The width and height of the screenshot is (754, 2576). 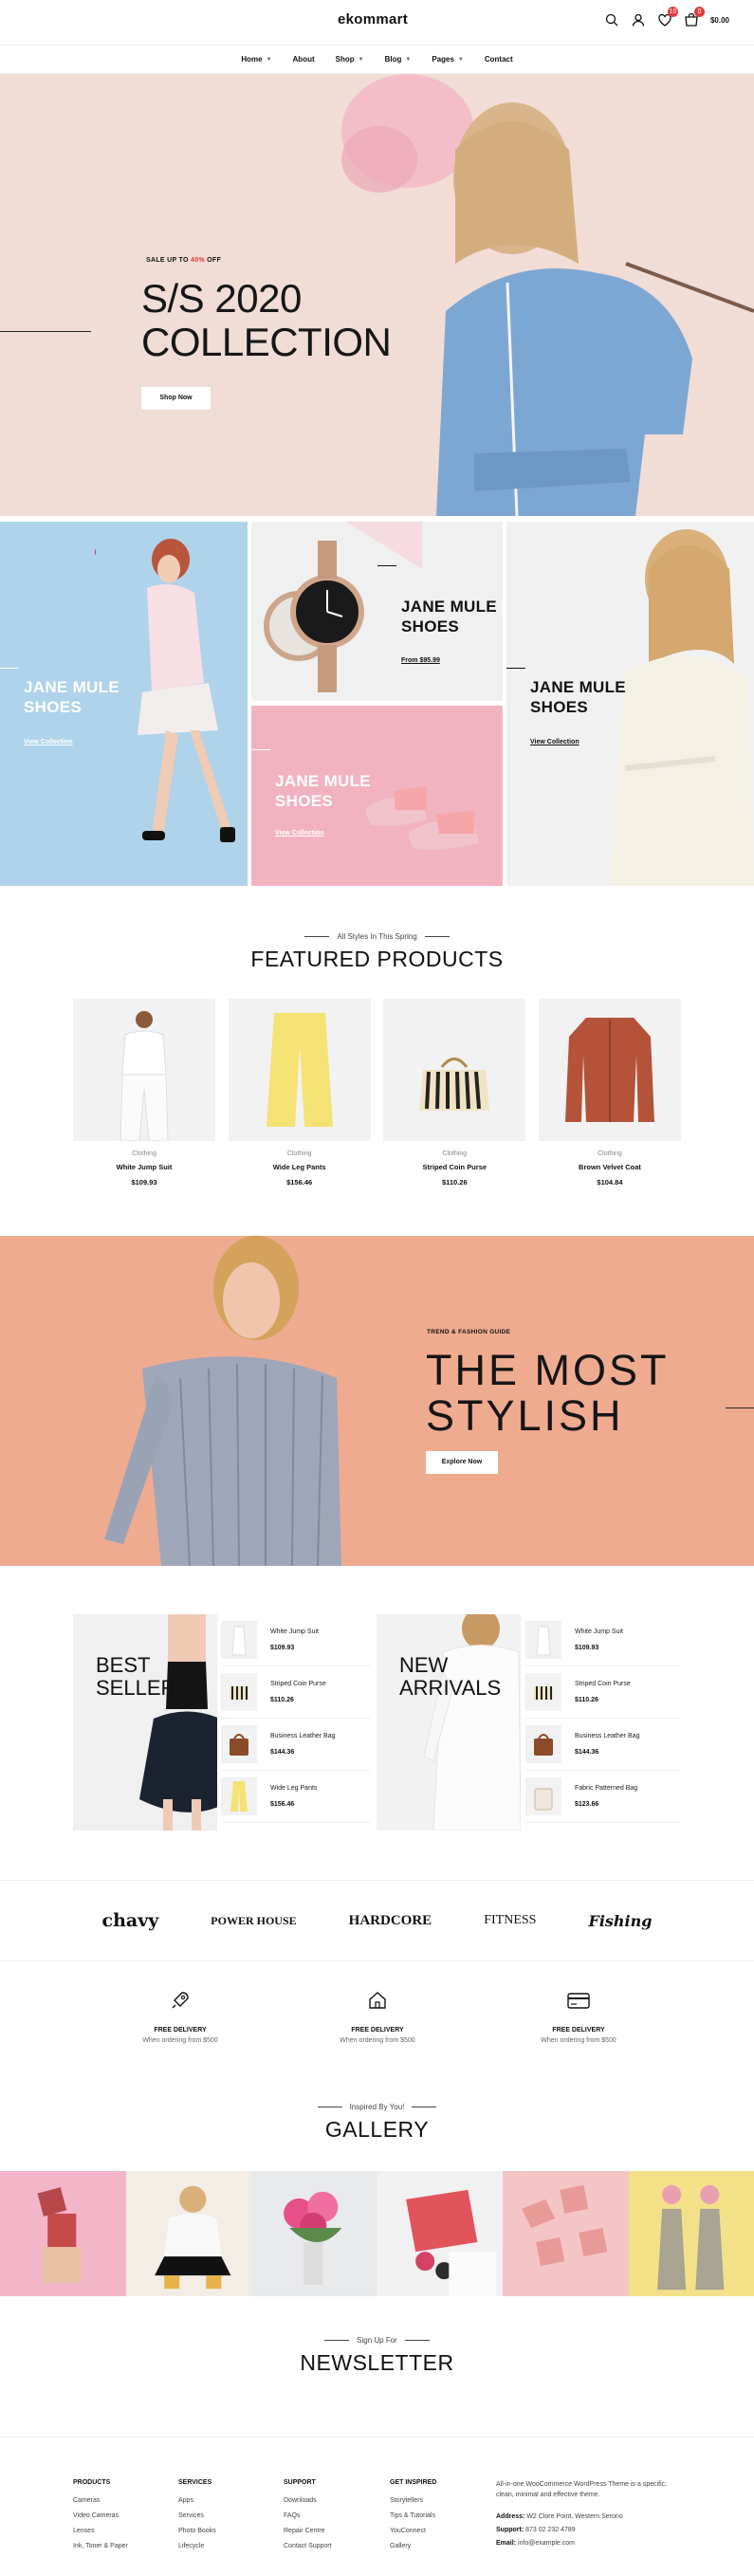 I want to click on header-icons: 10 0 $0.00, so click(x=666, y=17).